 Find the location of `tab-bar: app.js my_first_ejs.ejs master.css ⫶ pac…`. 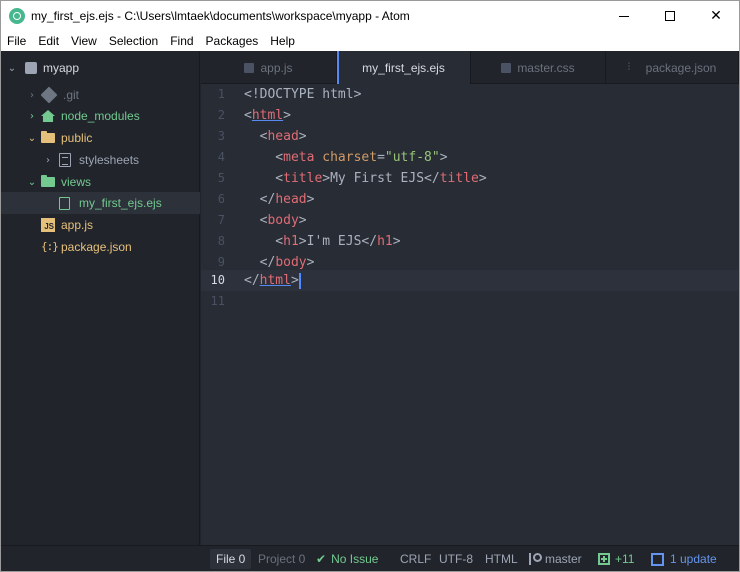

tab-bar: app.js my_first_ejs.ejs master.css ⫶ pac… is located at coordinates (470, 68).